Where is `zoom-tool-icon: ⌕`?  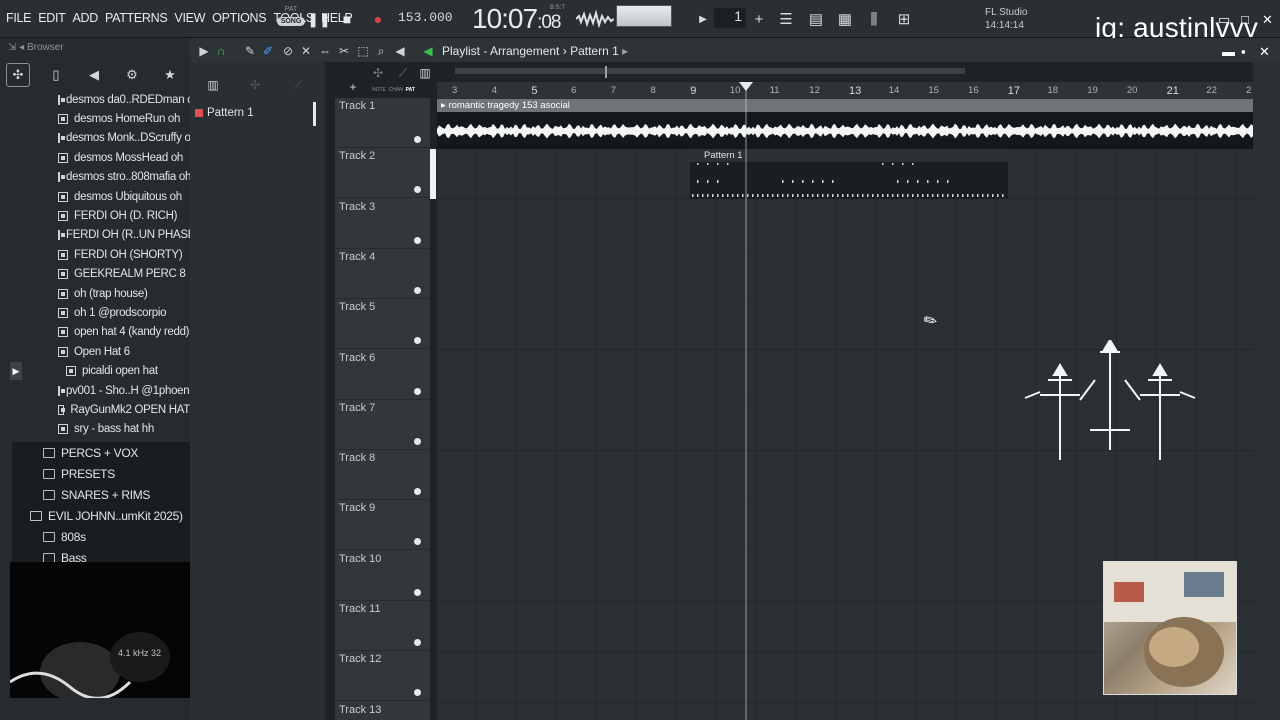
zoom-tool-icon: ⌕ is located at coordinates (381, 51).